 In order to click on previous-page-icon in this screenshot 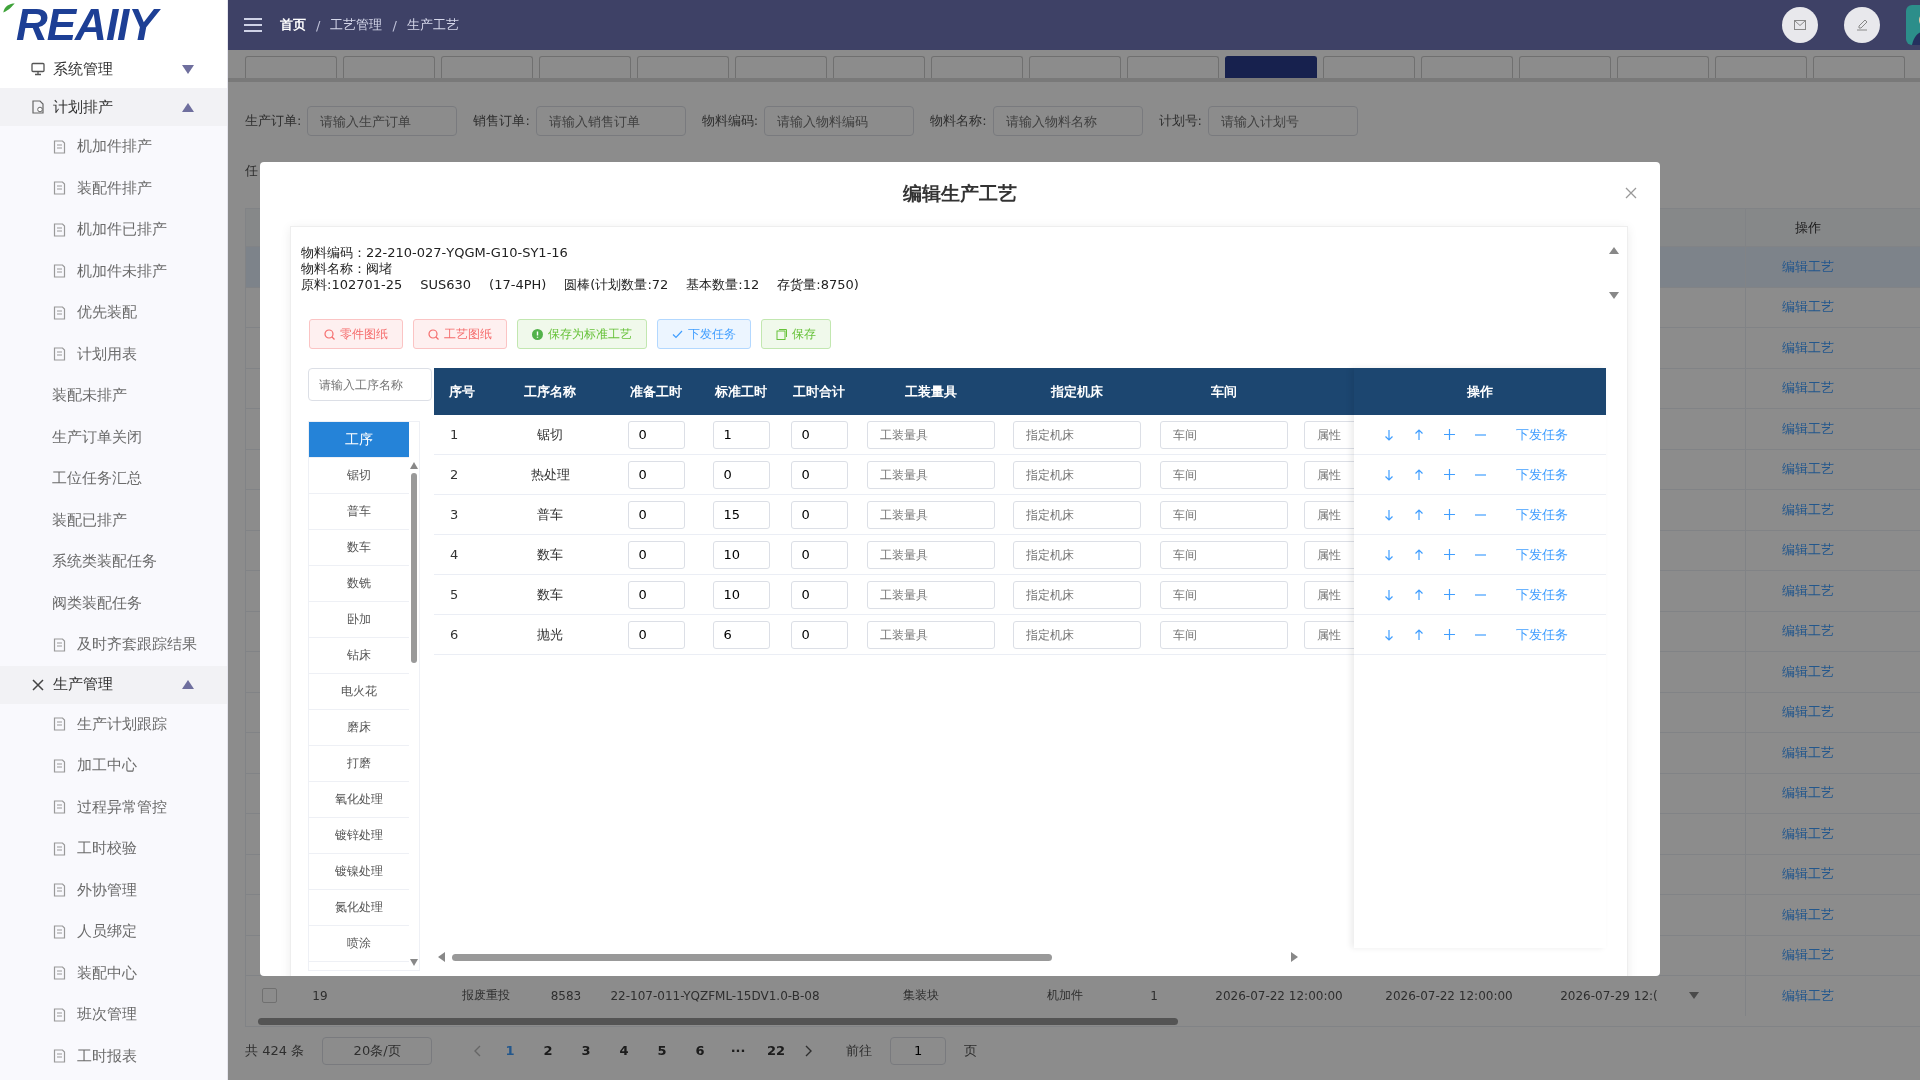, I will do `click(478, 1050)`.